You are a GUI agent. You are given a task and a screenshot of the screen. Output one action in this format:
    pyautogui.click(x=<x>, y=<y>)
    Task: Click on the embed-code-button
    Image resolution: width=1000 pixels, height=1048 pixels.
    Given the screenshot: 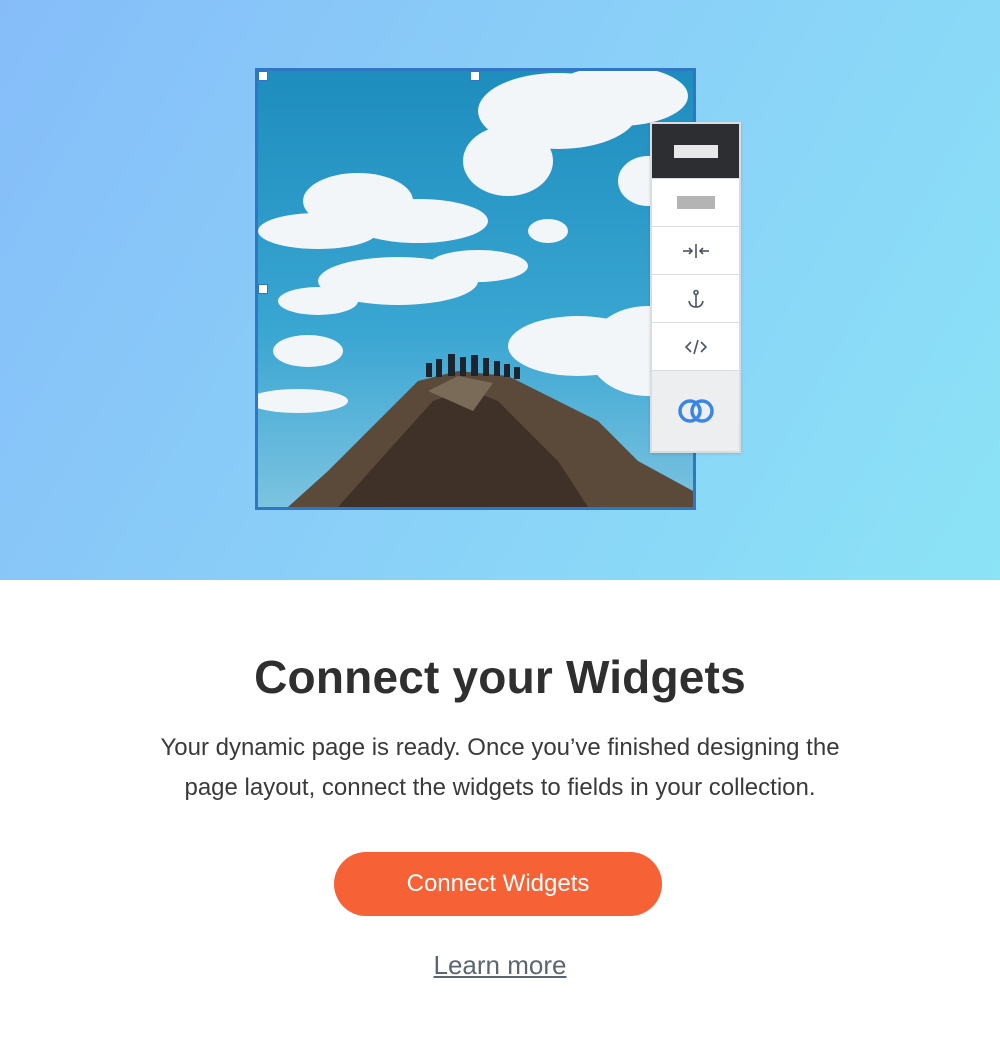 What is the action you would take?
    pyautogui.click(x=695, y=347)
    